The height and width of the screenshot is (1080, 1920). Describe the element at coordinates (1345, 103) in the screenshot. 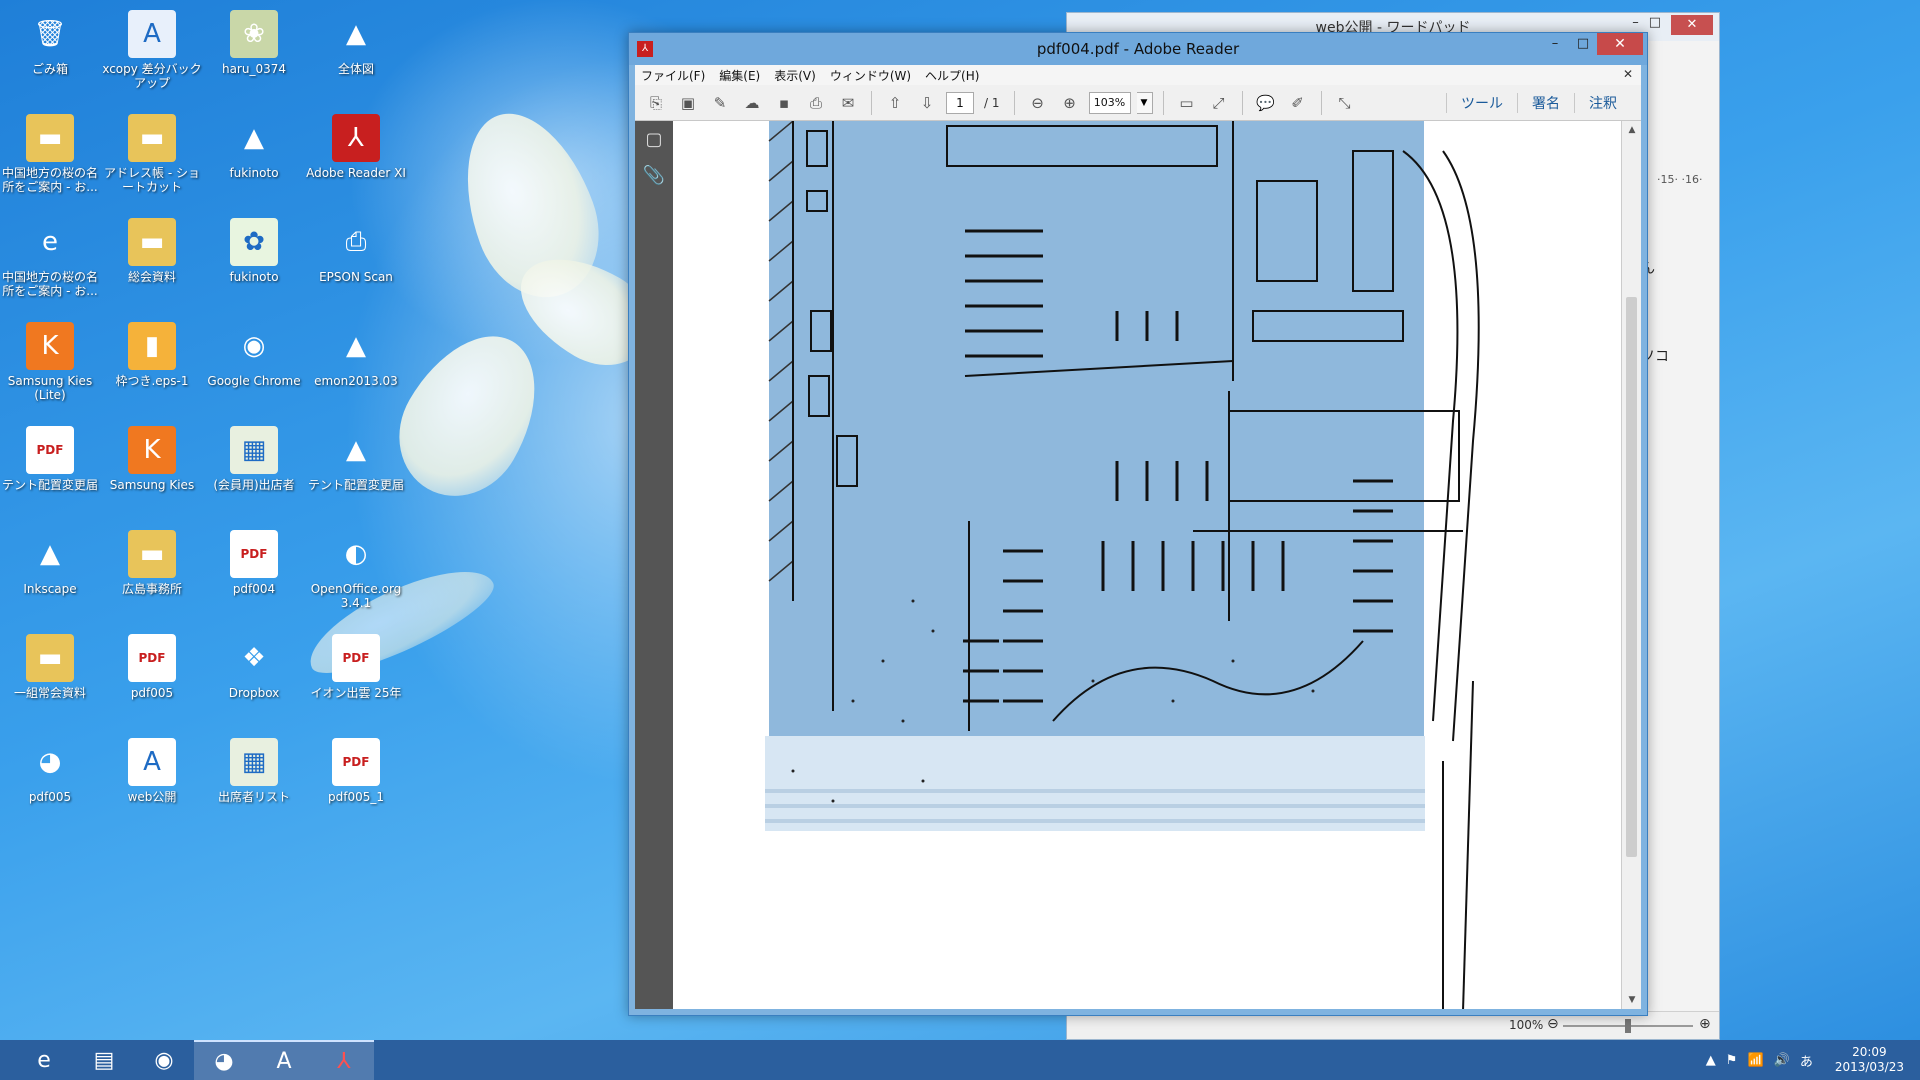

I see `fullscreen-icon: ⤡` at that location.